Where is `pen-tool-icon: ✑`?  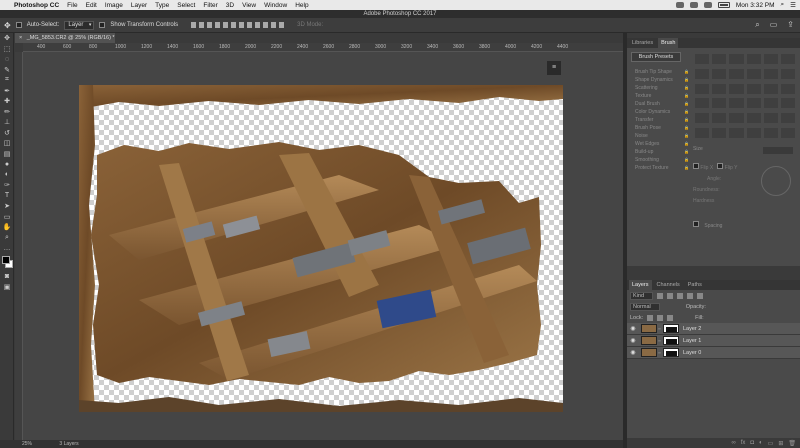 pen-tool-icon: ✑ is located at coordinates (7, 185).